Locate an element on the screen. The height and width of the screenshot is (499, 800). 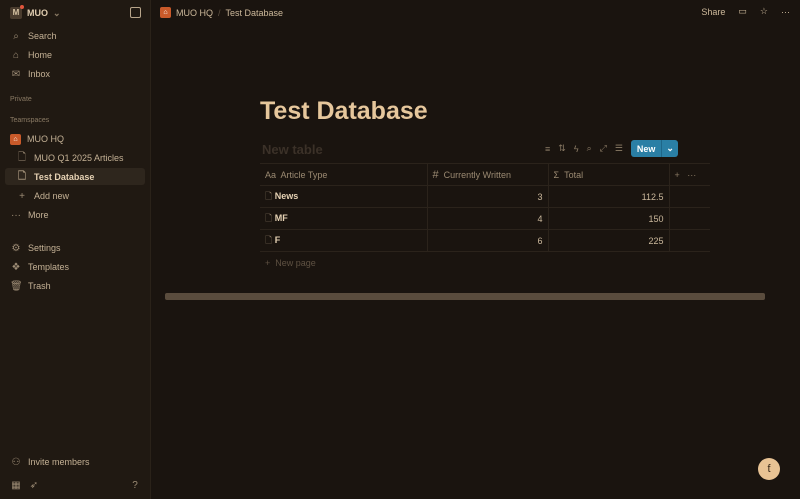
help-icon: ? is located at coordinates (135, 485).